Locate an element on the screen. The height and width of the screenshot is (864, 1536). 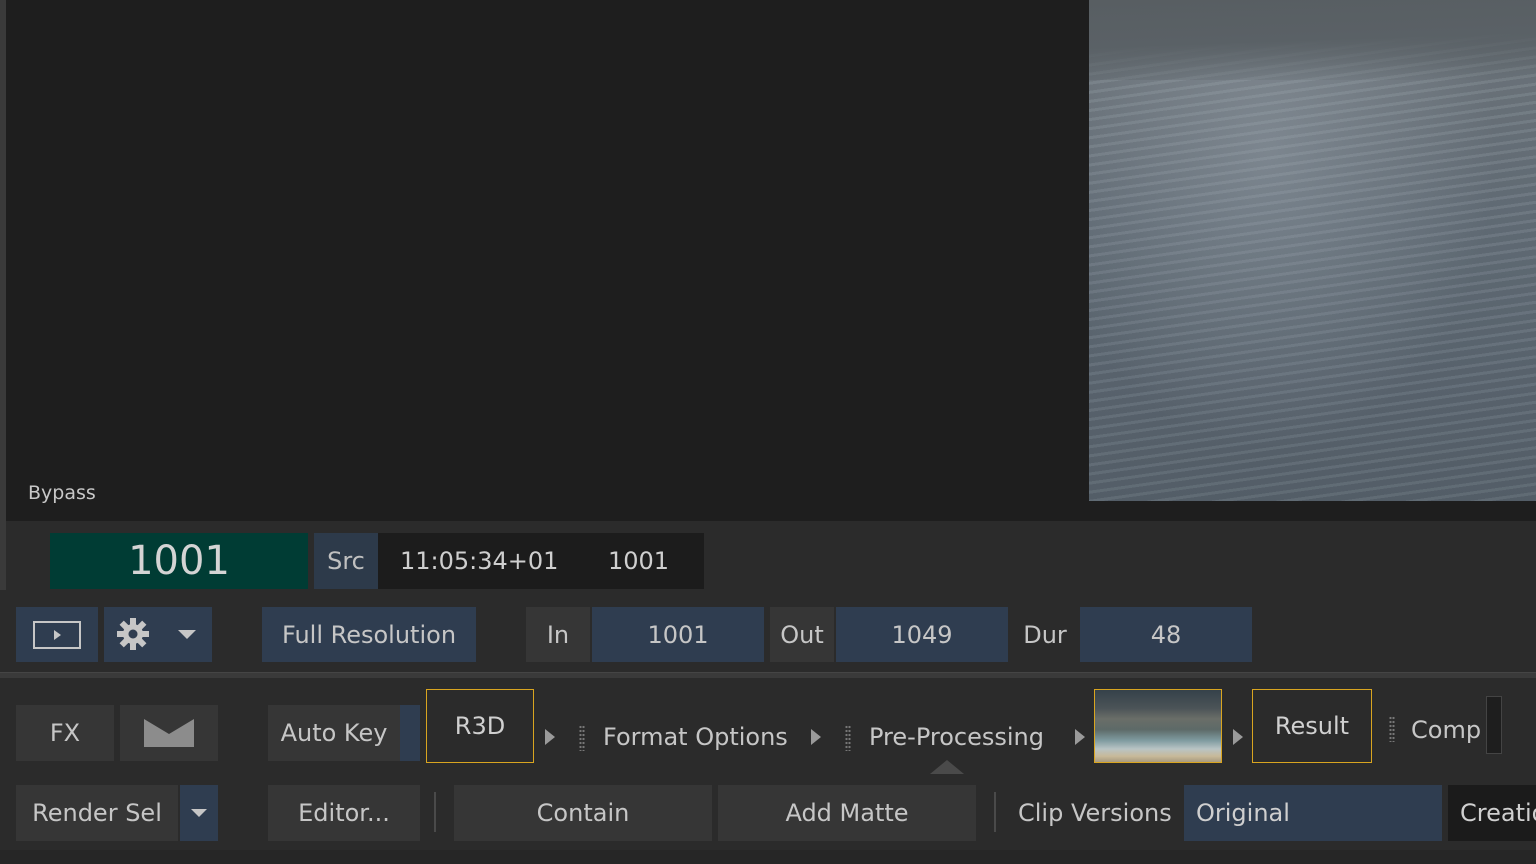
pipeline-node-format-options: Format Options is located at coordinates (695, 737).